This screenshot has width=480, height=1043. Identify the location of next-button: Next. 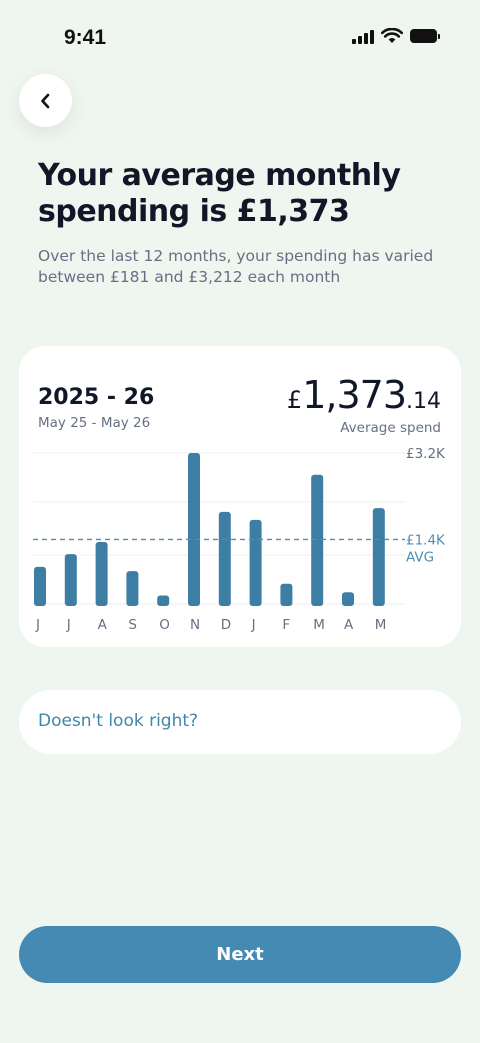
(240, 954).